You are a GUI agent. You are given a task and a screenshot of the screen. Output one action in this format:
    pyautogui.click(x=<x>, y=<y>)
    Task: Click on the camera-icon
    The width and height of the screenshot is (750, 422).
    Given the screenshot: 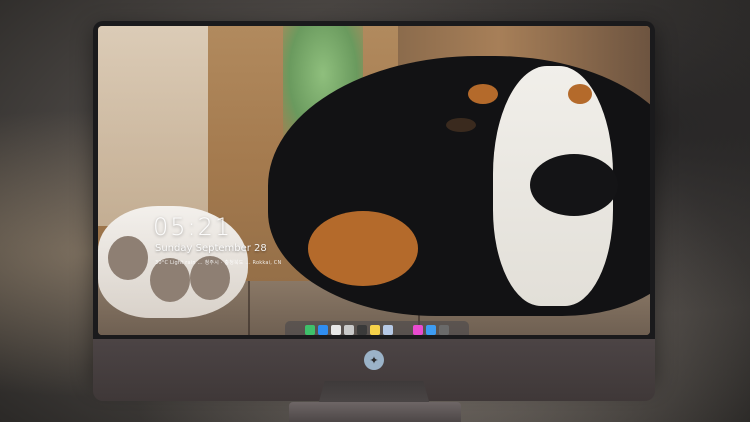 What is the action you would take?
    pyautogui.click(x=444, y=330)
    